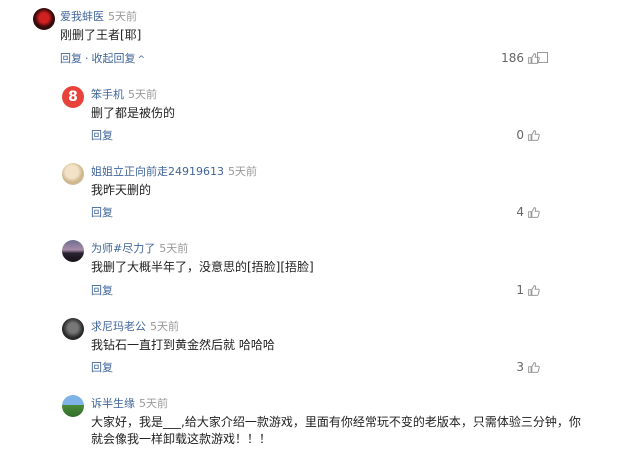  Describe the element at coordinates (118, 326) in the screenshot. I see `username: 求尼玛老公` at that location.